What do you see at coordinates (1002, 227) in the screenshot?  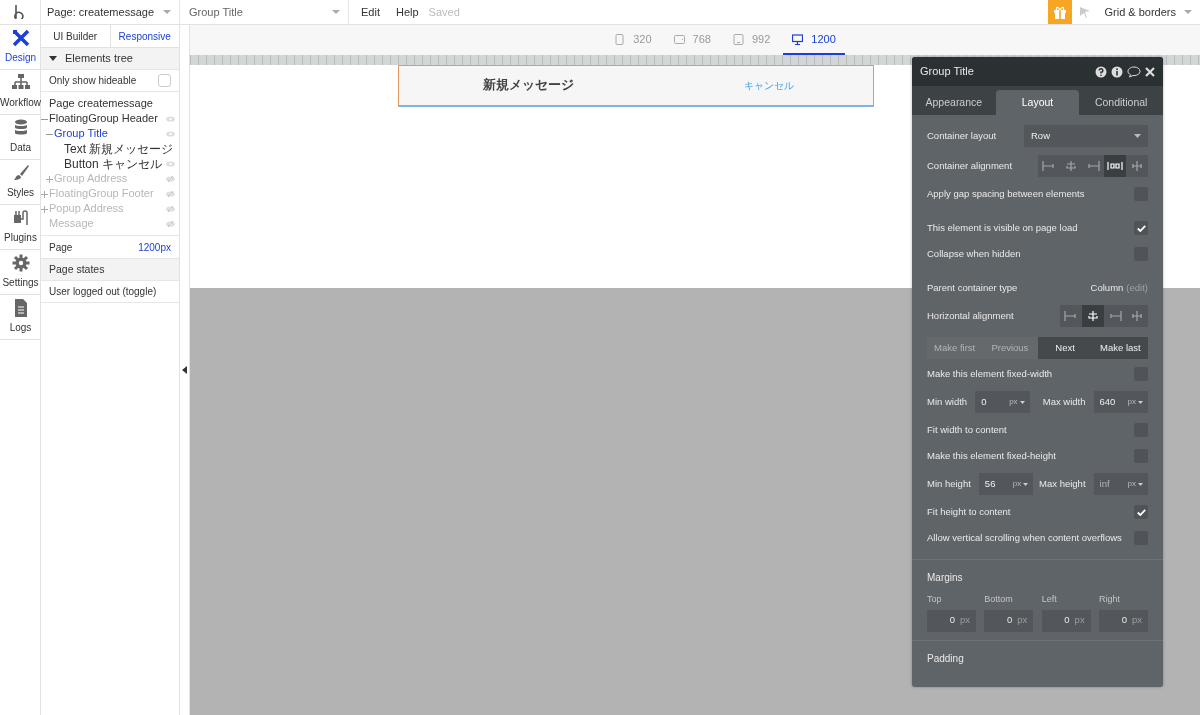 I see `setting-label: This element is visible on page load` at bounding box center [1002, 227].